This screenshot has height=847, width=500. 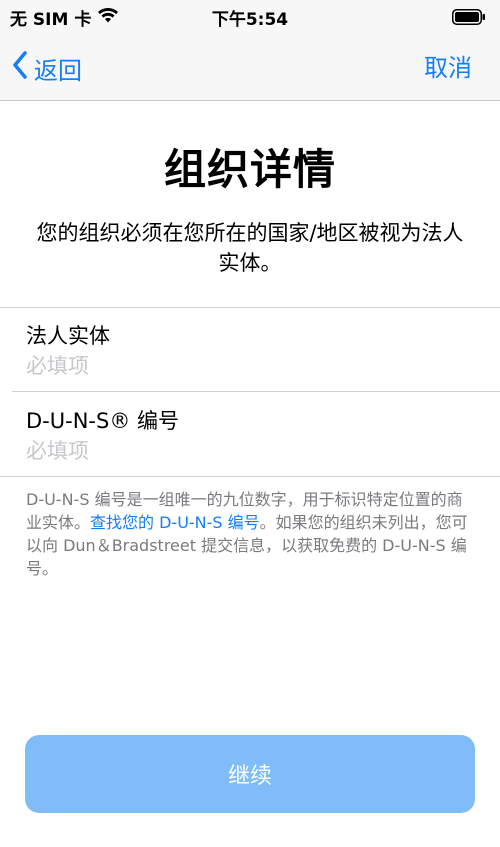 I want to click on page-subtitle: 您的组织必须在您所在的国家/地区被视为法人实体。, so click(x=250, y=248).